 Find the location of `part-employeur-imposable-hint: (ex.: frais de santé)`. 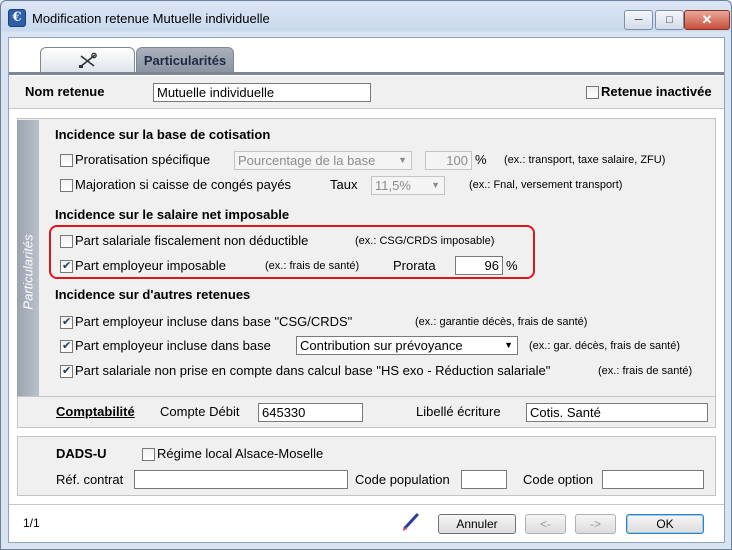

part-employeur-imposable-hint: (ex.: frais de santé) is located at coordinates (312, 266).